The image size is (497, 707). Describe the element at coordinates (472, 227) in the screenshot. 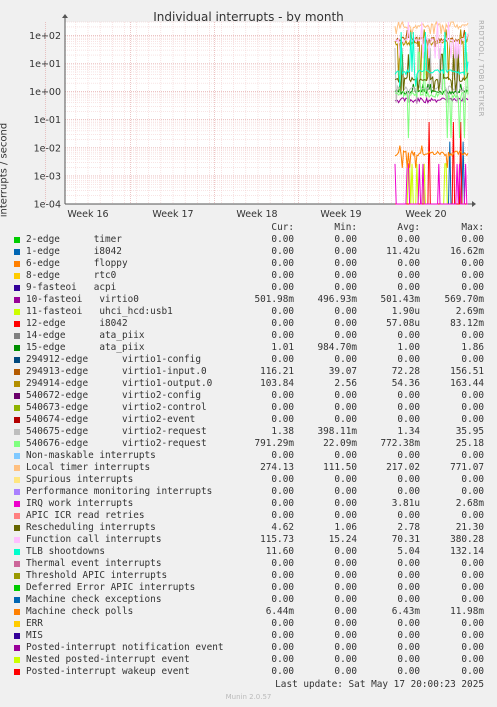

I see `col-header-max: Max:` at that location.